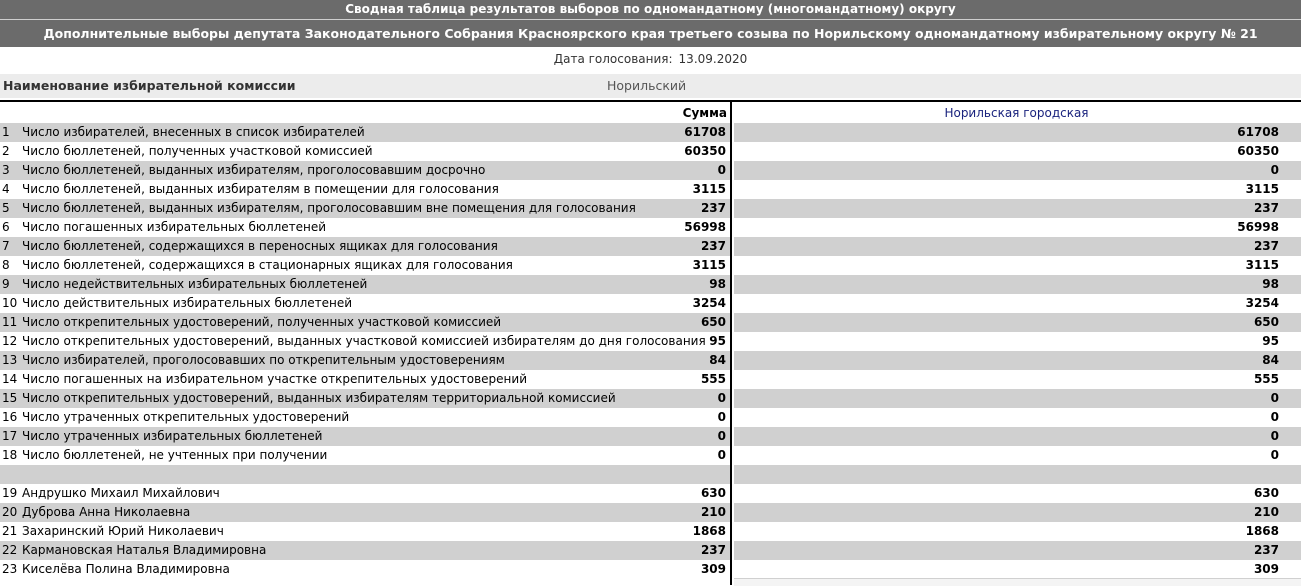 This screenshot has width=1301, height=586. Describe the element at coordinates (365, 531) in the screenshot. I see `row-left-cell: 21 Захаринский Юрий Николаевич 1868` at that location.